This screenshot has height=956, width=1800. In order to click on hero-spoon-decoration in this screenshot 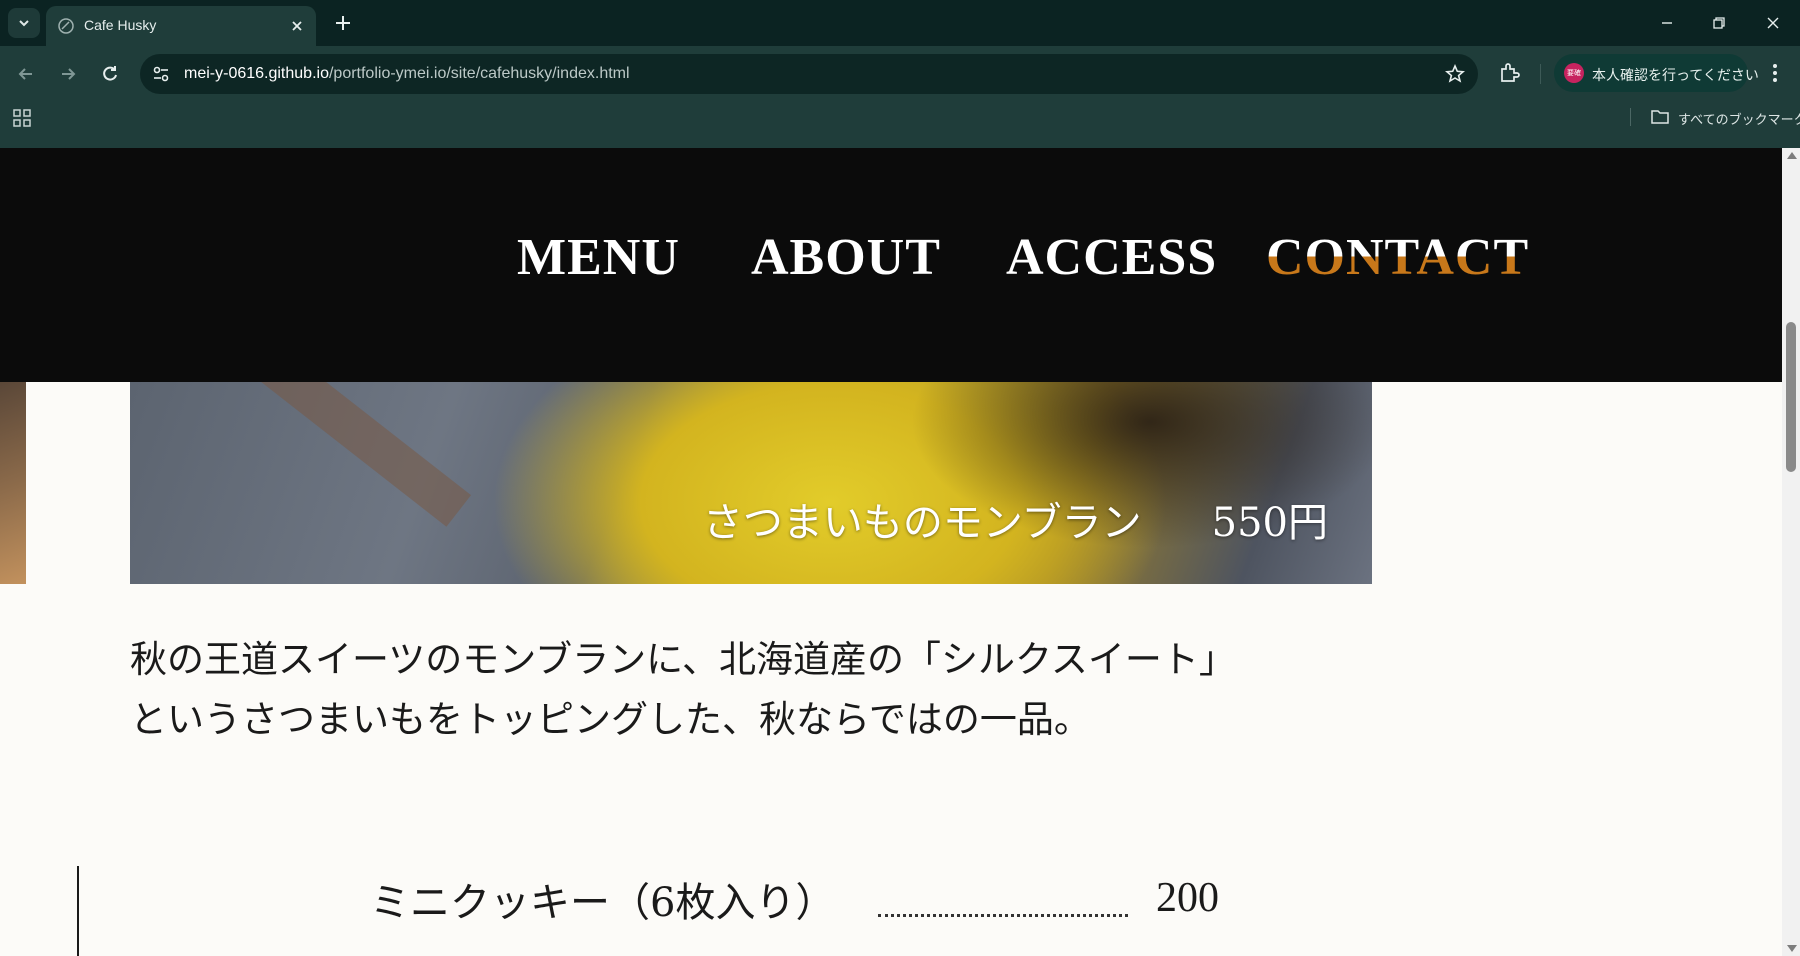, I will do `click(341, 454)`.